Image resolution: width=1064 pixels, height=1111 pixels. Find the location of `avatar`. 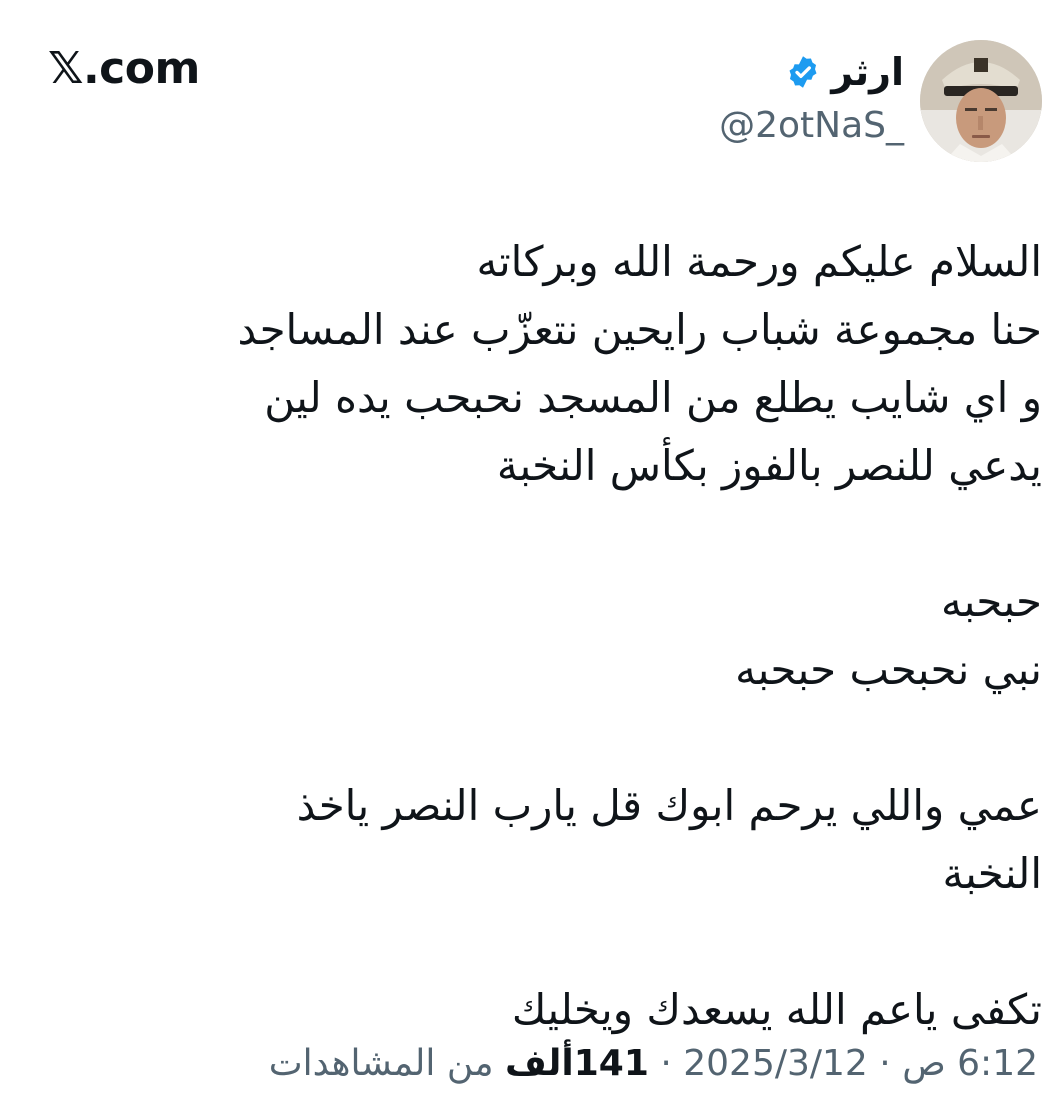

avatar is located at coordinates (981, 101).